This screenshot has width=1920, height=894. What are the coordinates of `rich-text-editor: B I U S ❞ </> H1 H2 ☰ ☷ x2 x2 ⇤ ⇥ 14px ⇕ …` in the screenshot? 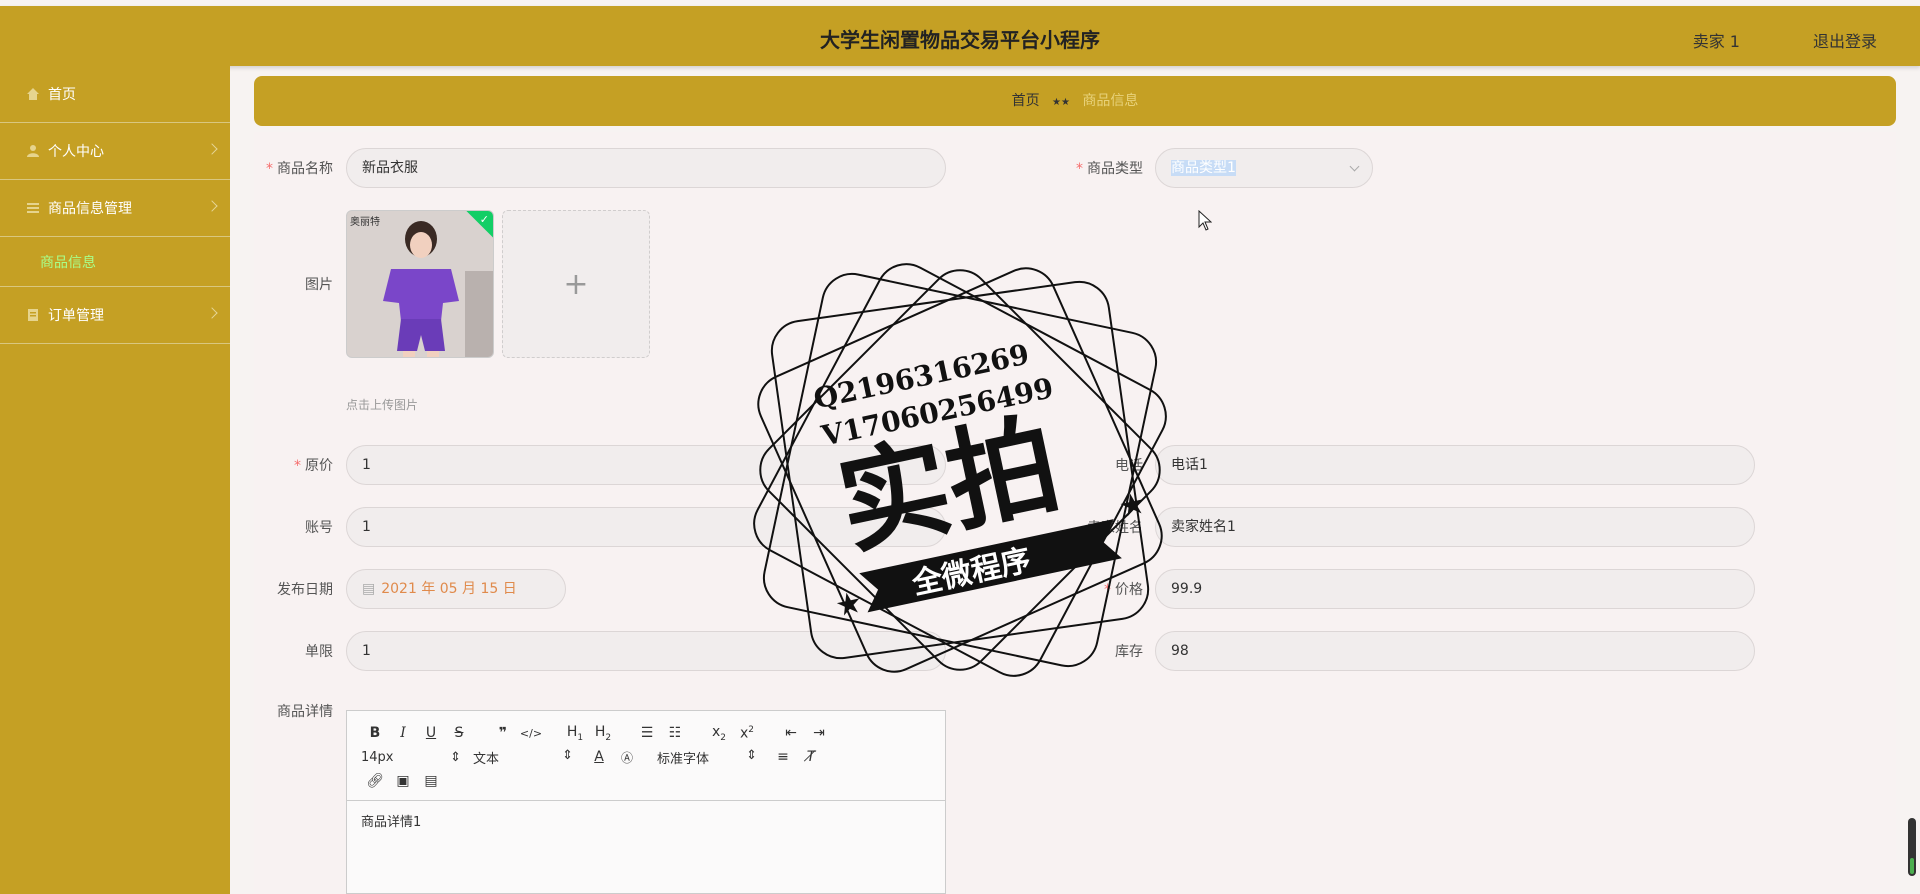 It's located at (646, 802).